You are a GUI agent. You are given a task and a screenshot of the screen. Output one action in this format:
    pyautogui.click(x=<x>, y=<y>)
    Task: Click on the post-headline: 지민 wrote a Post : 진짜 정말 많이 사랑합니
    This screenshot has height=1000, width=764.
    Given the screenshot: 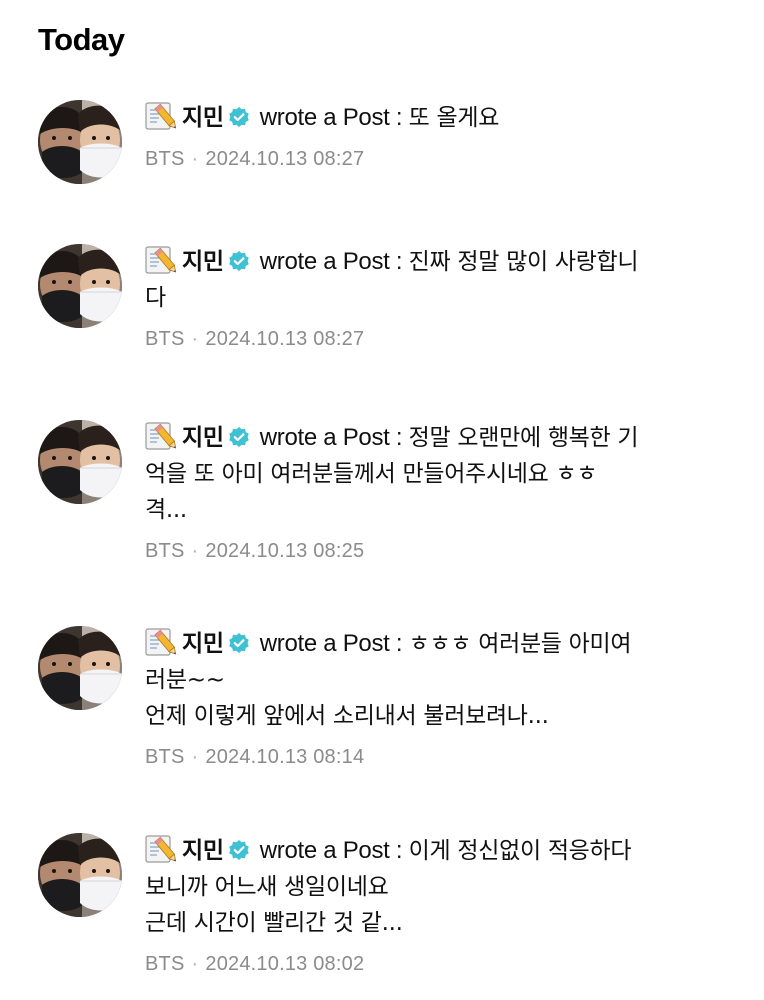 What is the action you would take?
    pyautogui.click(x=440, y=262)
    